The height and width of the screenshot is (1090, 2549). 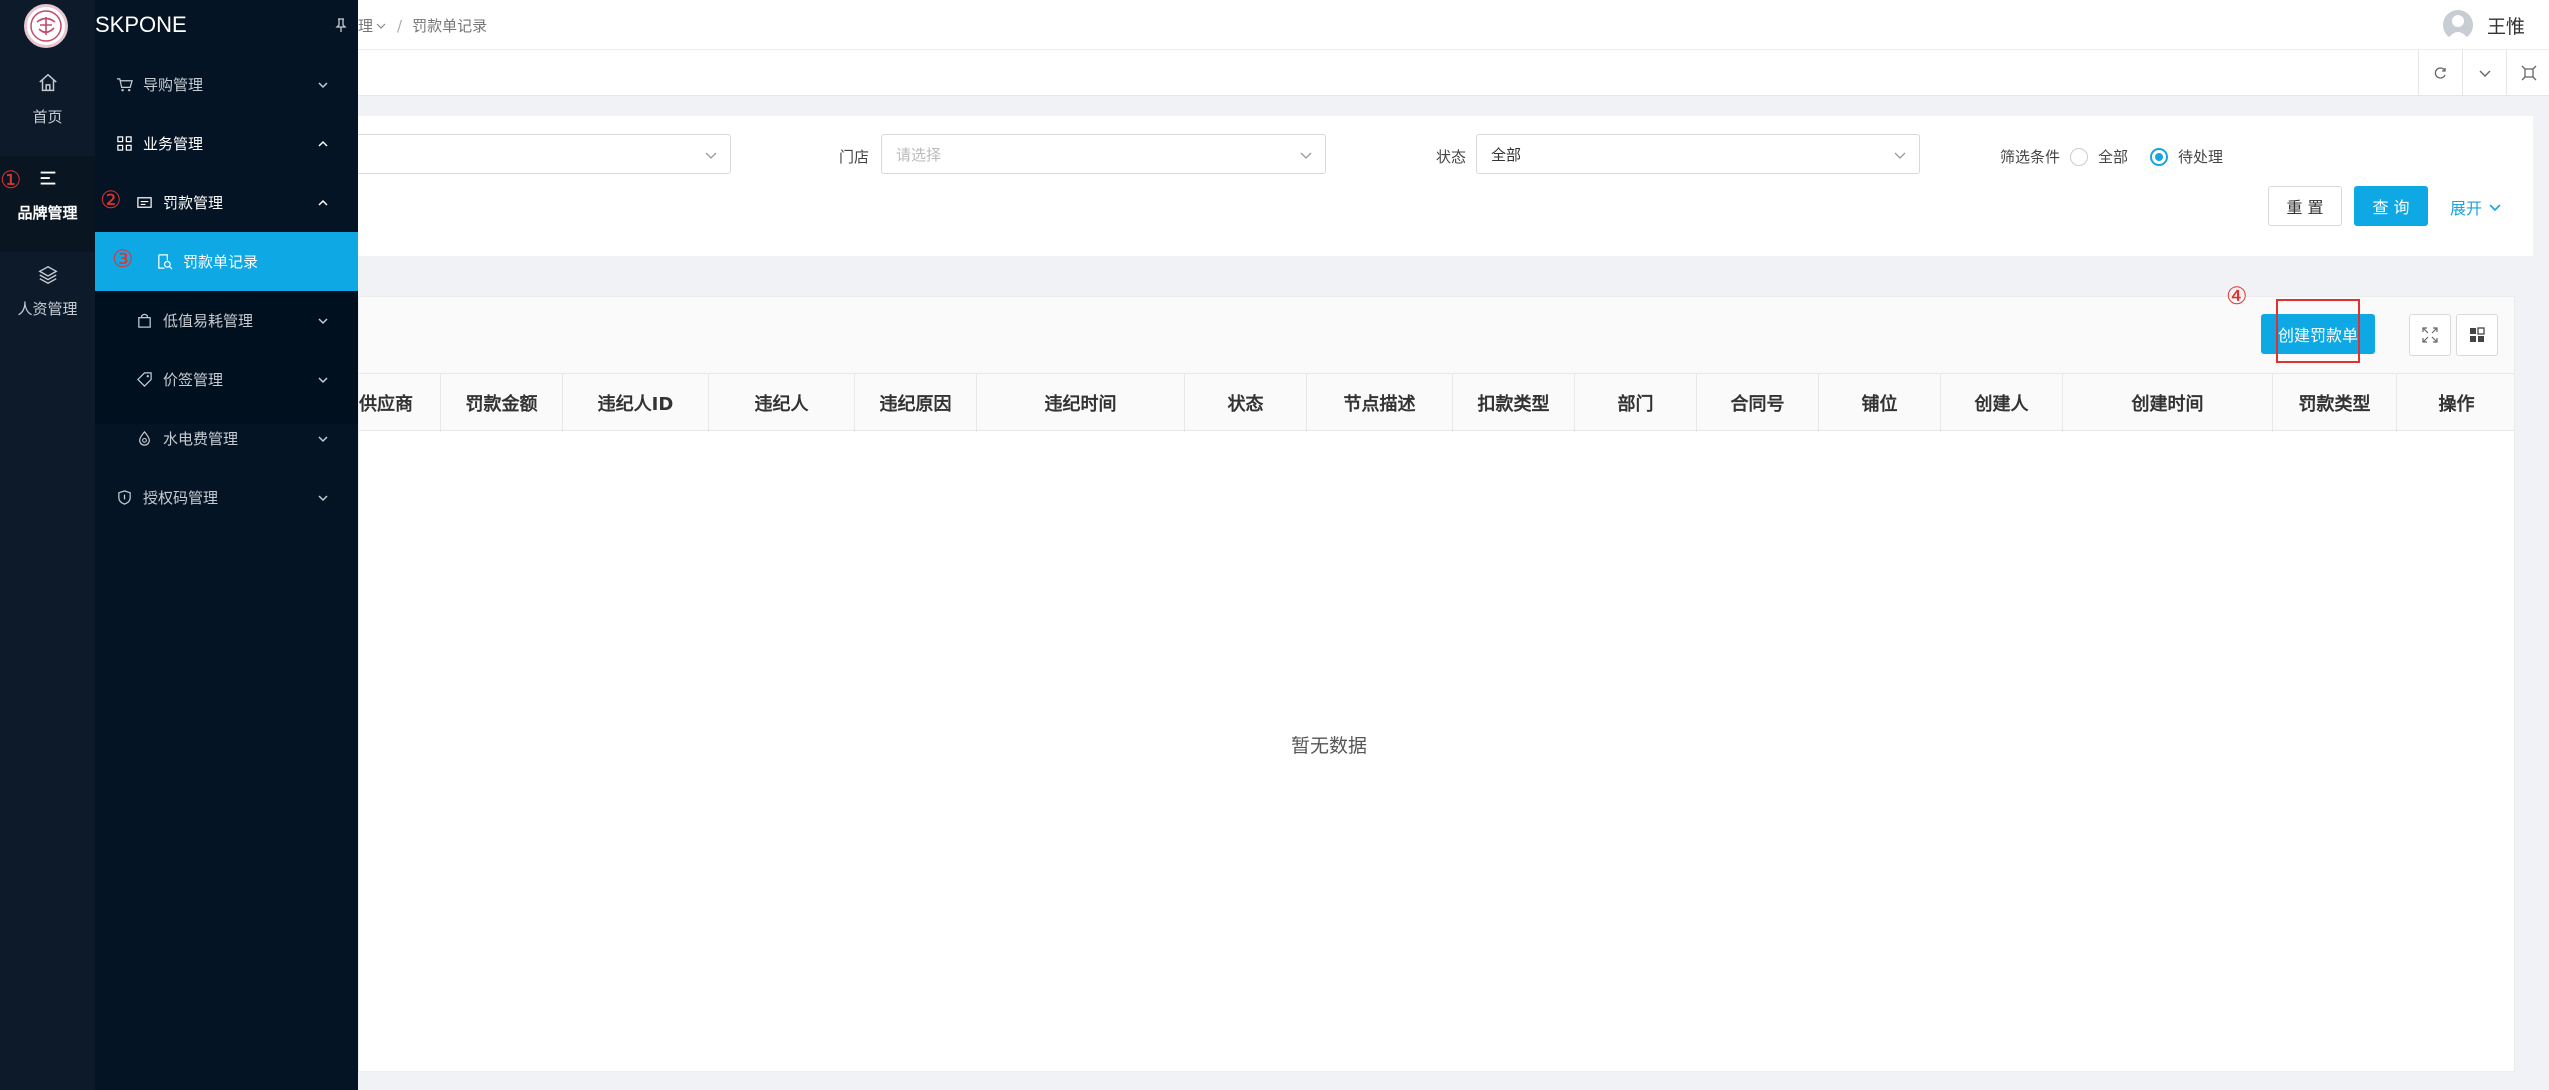 I want to click on fullscreen-icon, so click(x=2528, y=73).